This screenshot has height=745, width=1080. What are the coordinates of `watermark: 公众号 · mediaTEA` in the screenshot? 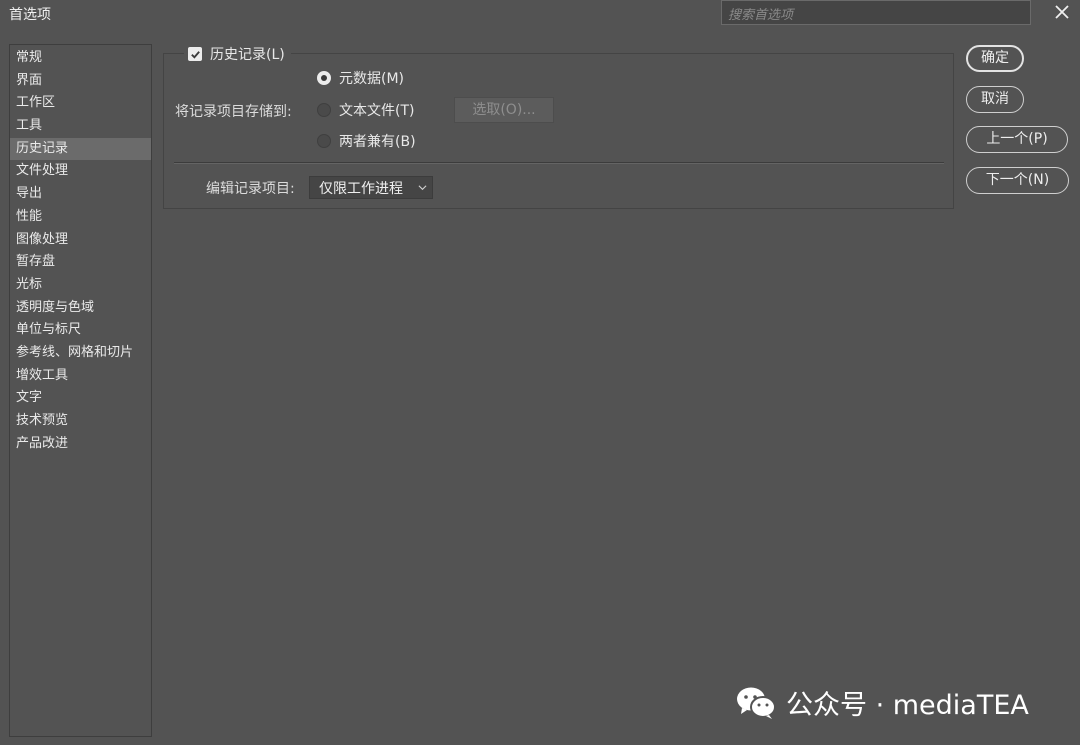 It's located at (882, 702).